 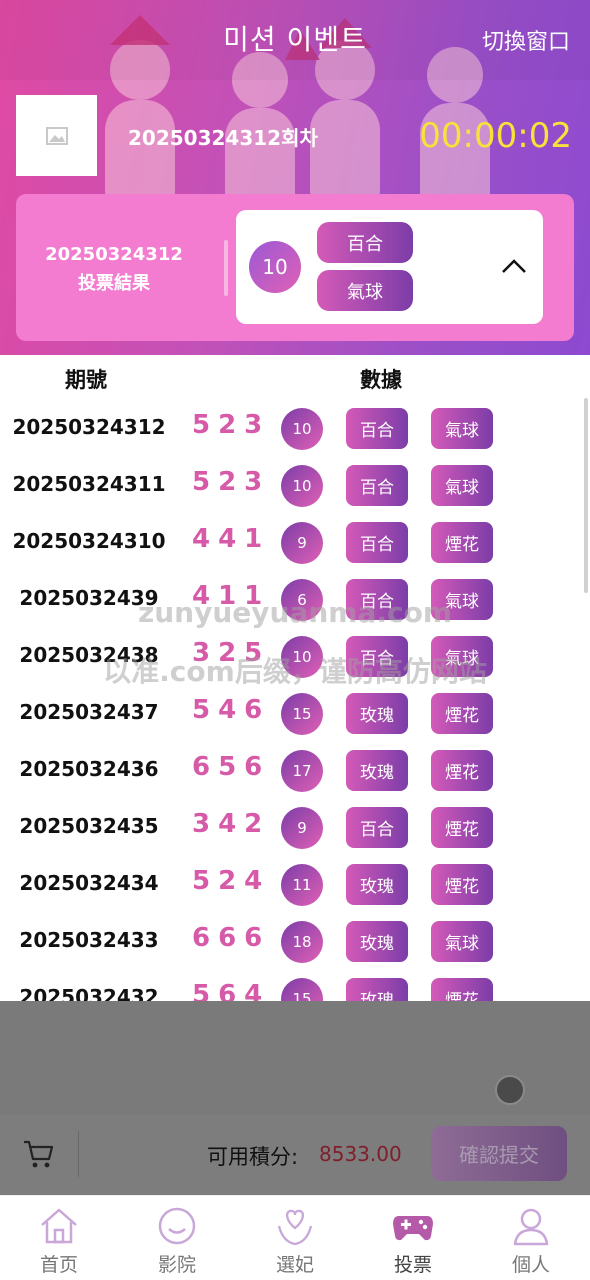 What do you see at coordinates (302, 771) in the screenshot?
I see `row-ball: 17` at bounding box center [302, 771].